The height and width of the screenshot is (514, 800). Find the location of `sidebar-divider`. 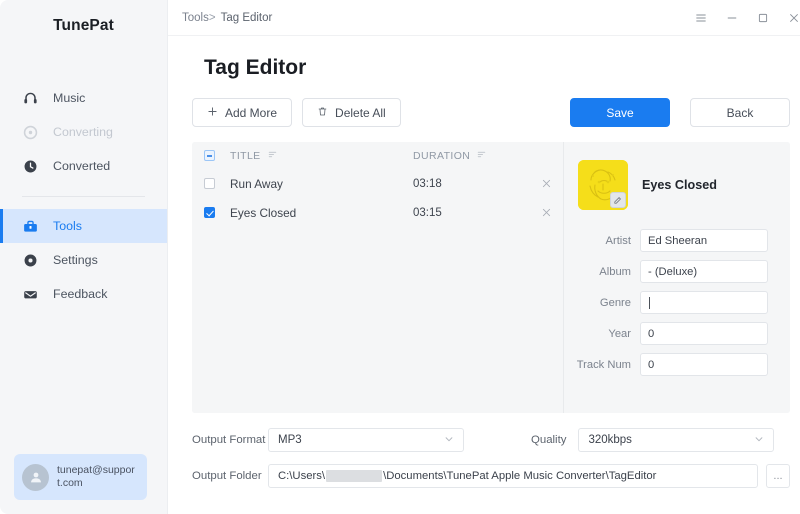

sidebar-divider is located at coordinates (83, 196).